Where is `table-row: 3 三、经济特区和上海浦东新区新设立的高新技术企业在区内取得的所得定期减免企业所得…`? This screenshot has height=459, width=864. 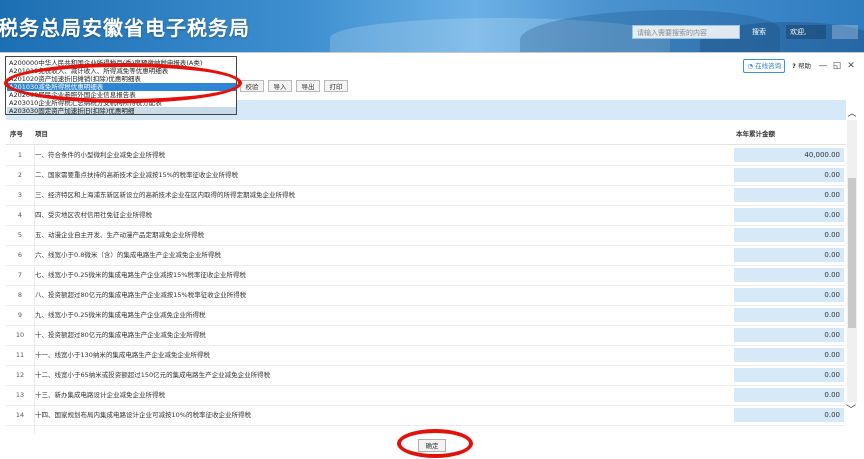 table-row: 3 三、经济特区和上海浦东新区新设立的高新技术企业在区内取得的所得定期减免企业所得… is located at coordinates (426, 195).